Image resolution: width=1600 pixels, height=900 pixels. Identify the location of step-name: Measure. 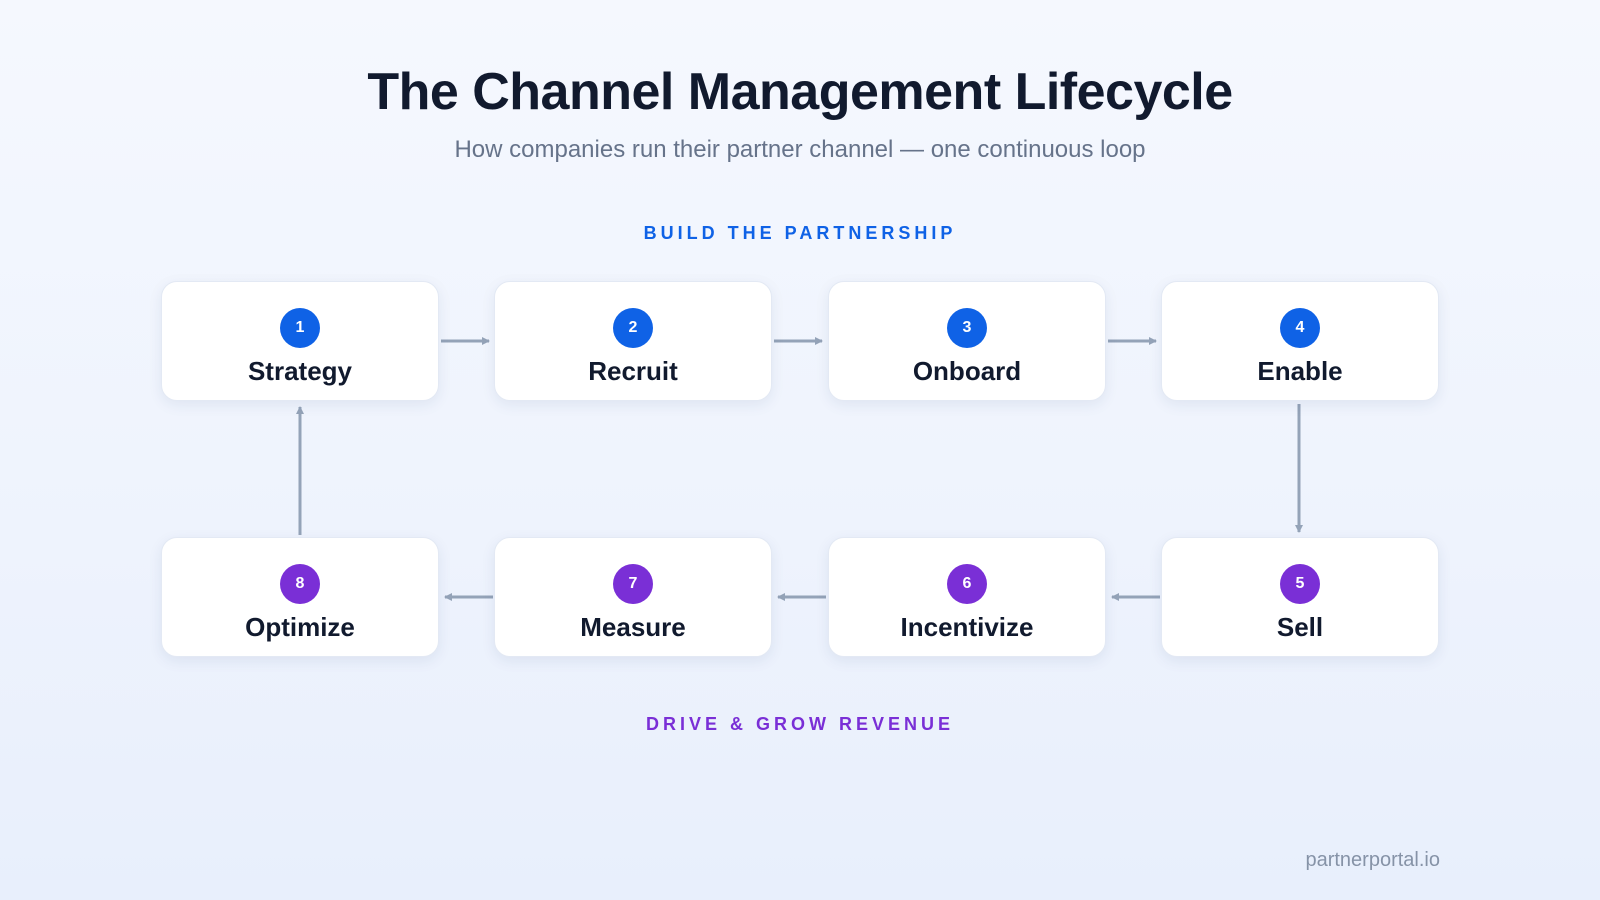
(633, 627).